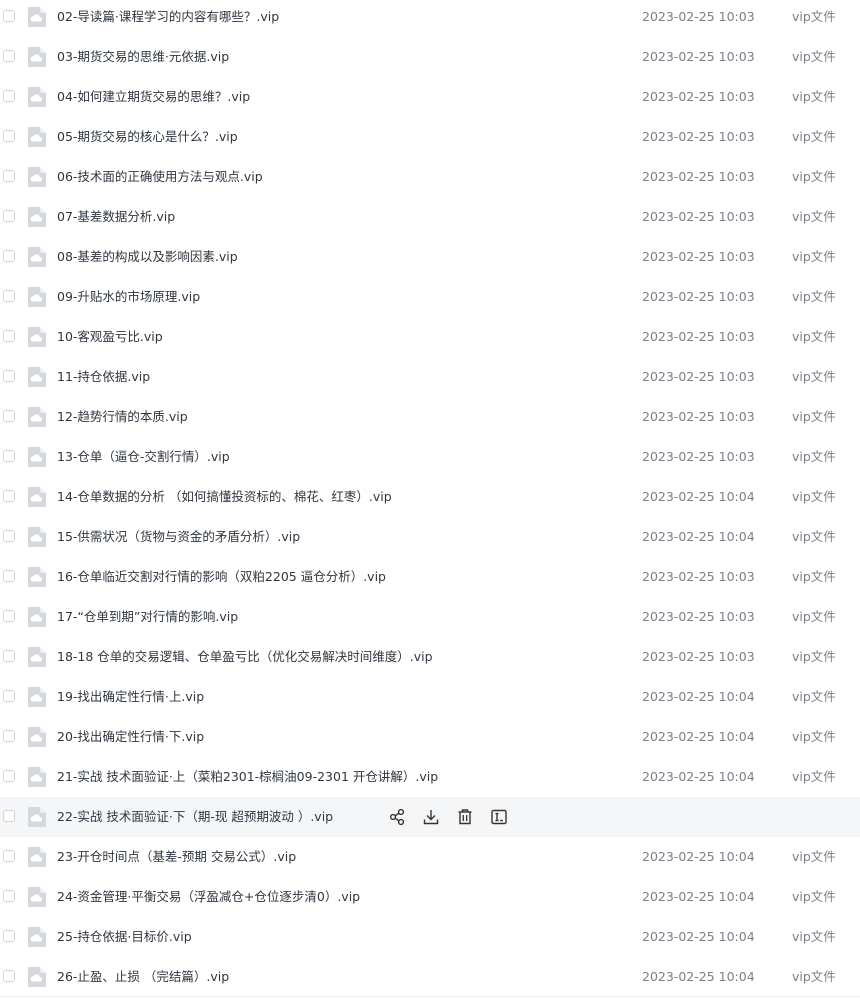 This screenshot has width=860, height=999. What do you see at coordinates (110, 337) in the screenshot?
I see `file-name: 10-客观盈亏比.vip` at bounding box center [110, 337].